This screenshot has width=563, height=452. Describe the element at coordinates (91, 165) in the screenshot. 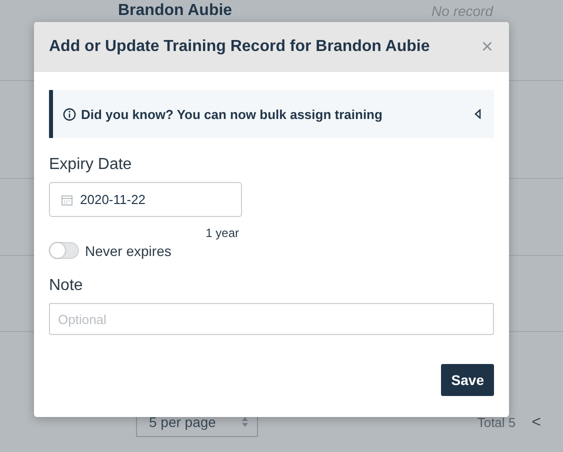

I see `field-label: Expiry Date` at that location.